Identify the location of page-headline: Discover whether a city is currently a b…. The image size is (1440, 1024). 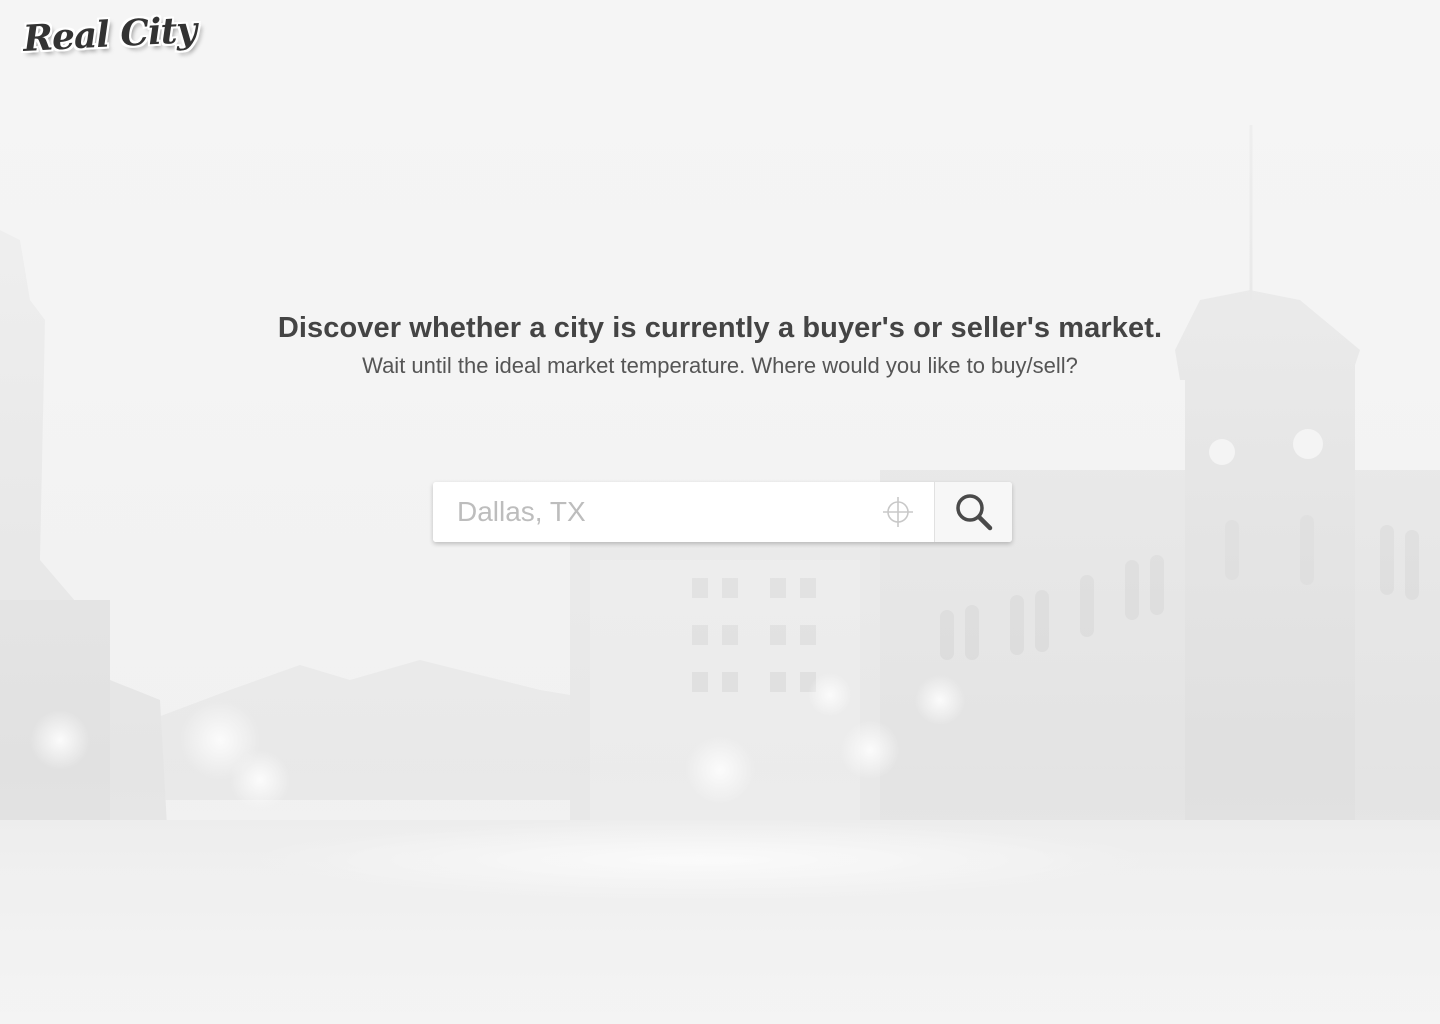
(720, 328).